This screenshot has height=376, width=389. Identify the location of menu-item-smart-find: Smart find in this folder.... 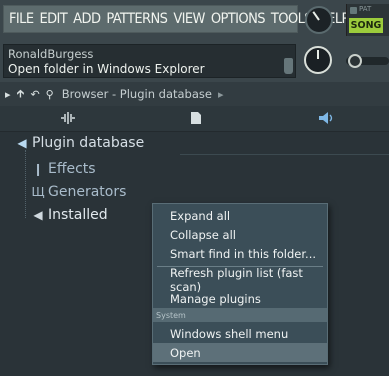
(240, 253).